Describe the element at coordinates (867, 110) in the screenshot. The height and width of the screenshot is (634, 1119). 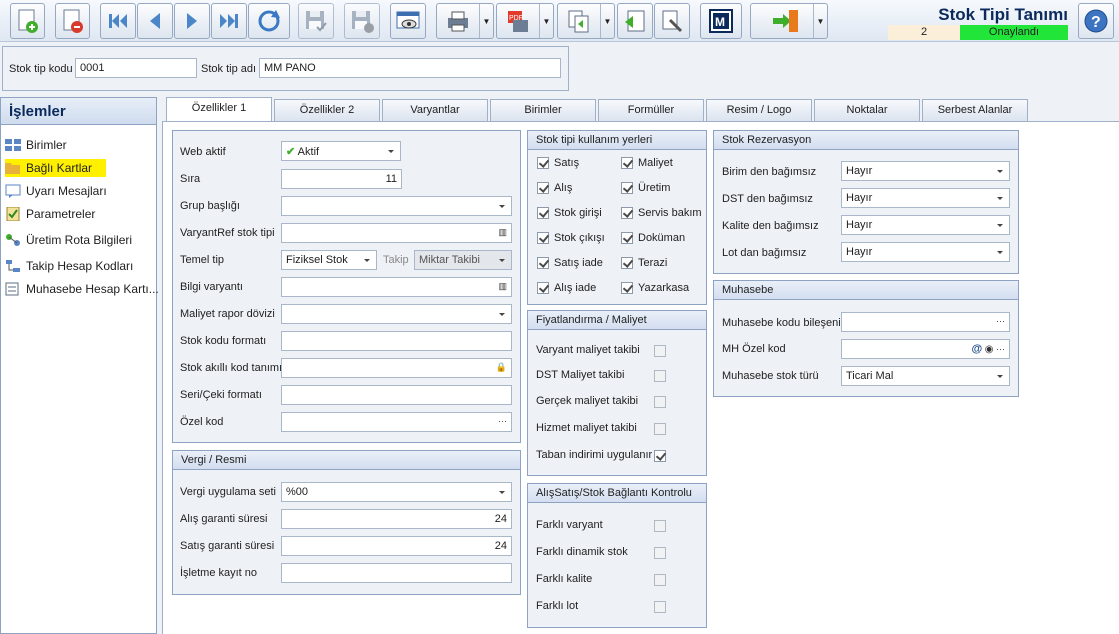
I see `tab-noktalar: Noktalar` at that location.